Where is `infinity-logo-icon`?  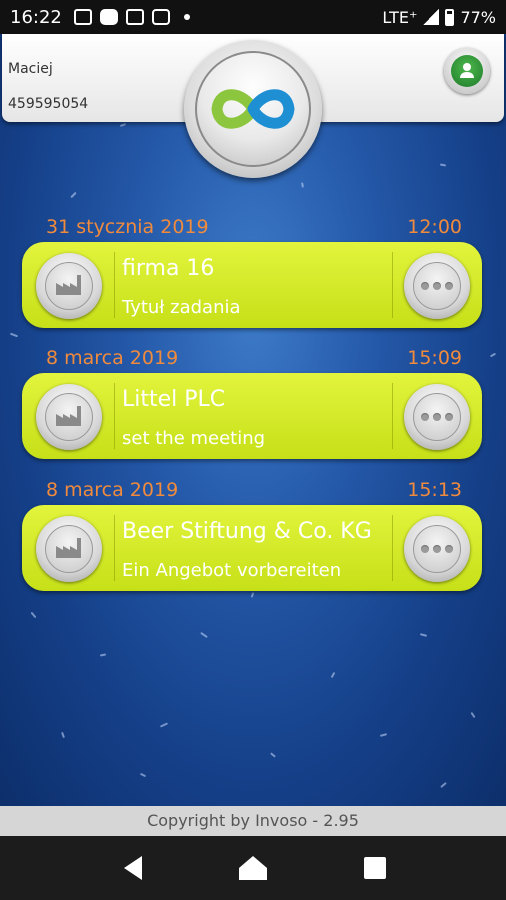 infinity-logo-icon is located at coordinates (253, 109).